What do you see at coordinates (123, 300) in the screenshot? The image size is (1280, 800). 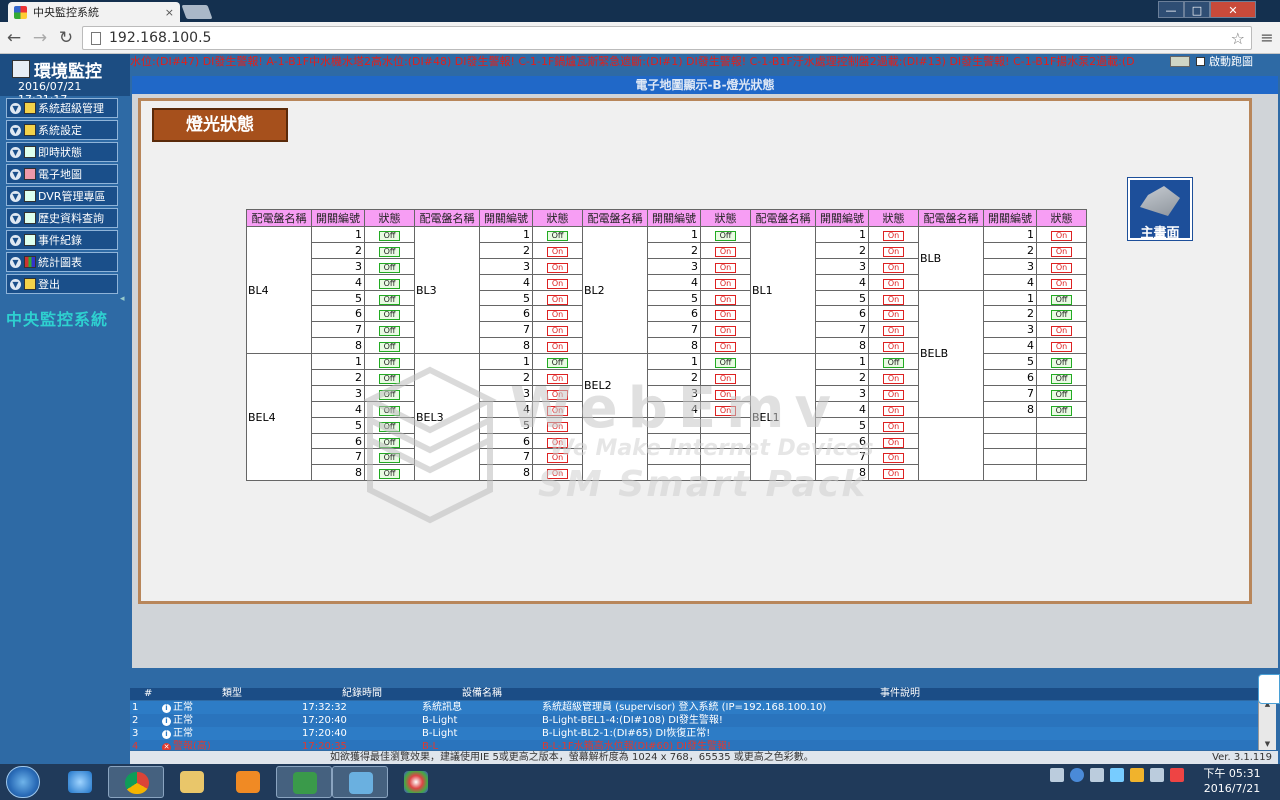 I see `sidebar-collapse-handle: ◂` at bounding box center [123, 300].